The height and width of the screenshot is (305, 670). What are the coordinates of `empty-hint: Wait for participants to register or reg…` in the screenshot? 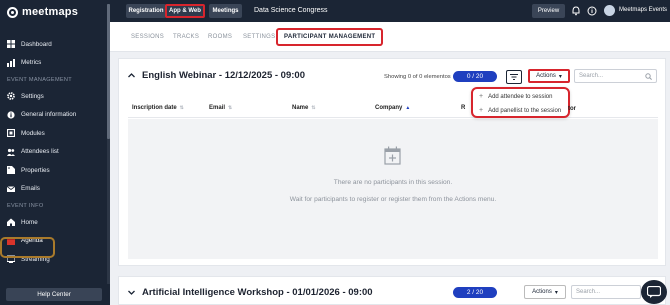 It's located at (393, 199).